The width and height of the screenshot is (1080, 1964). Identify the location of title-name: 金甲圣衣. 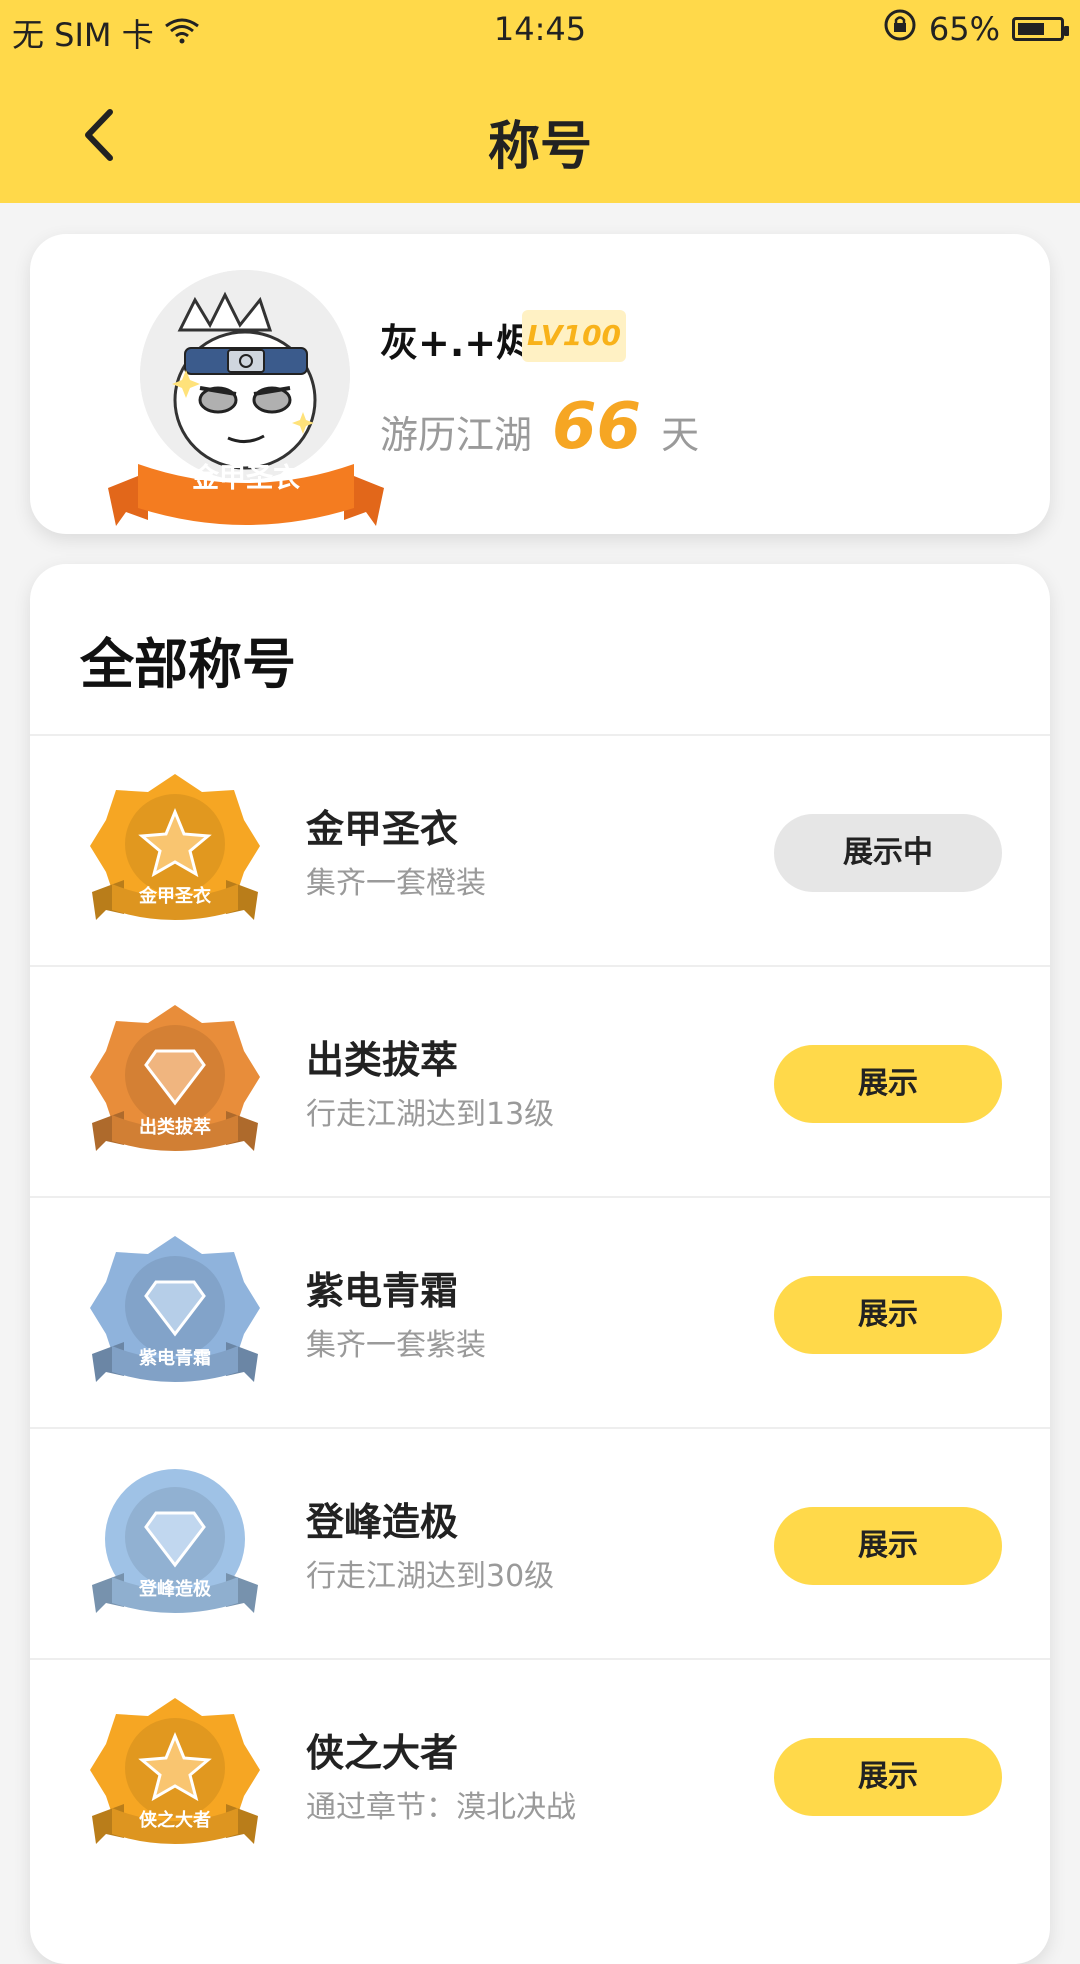
(382, 829).